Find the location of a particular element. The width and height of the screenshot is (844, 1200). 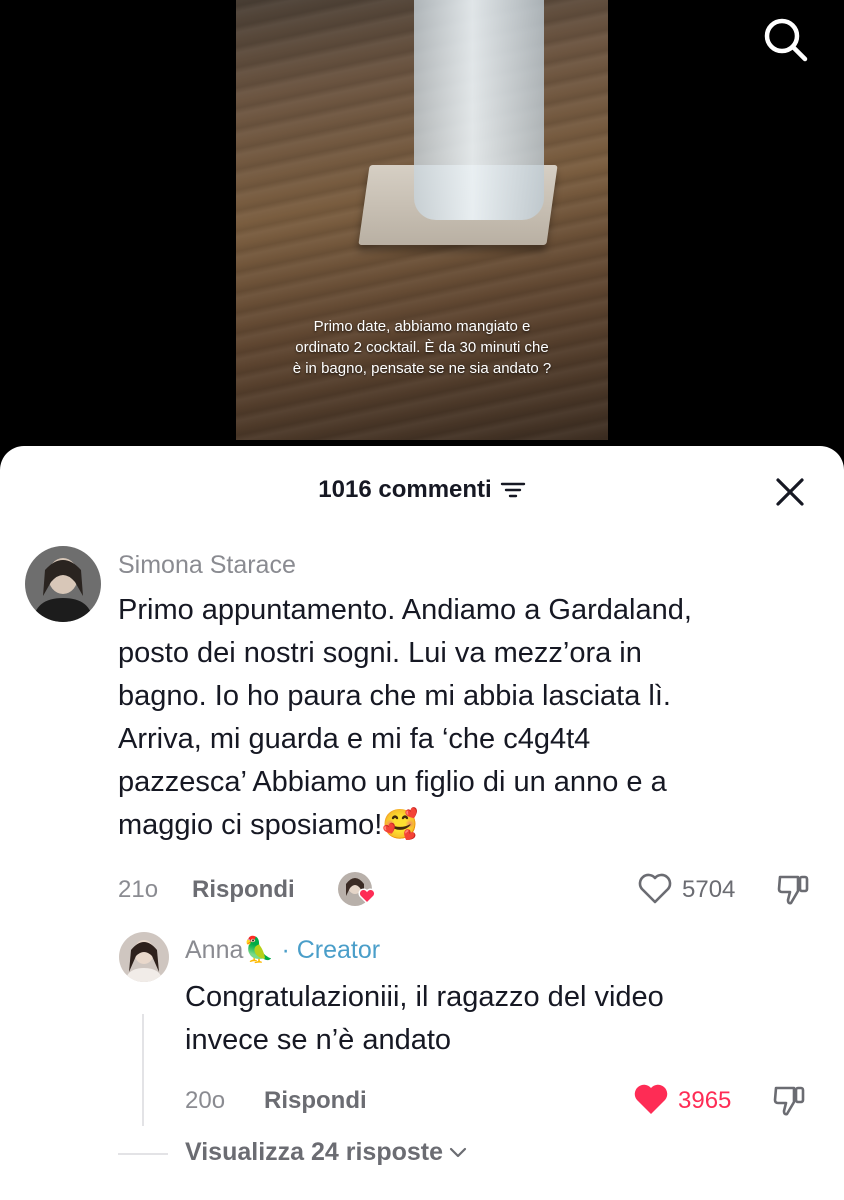

view-replies-button: Visualizza 24 risposte is located at coordinates (326, 1152).